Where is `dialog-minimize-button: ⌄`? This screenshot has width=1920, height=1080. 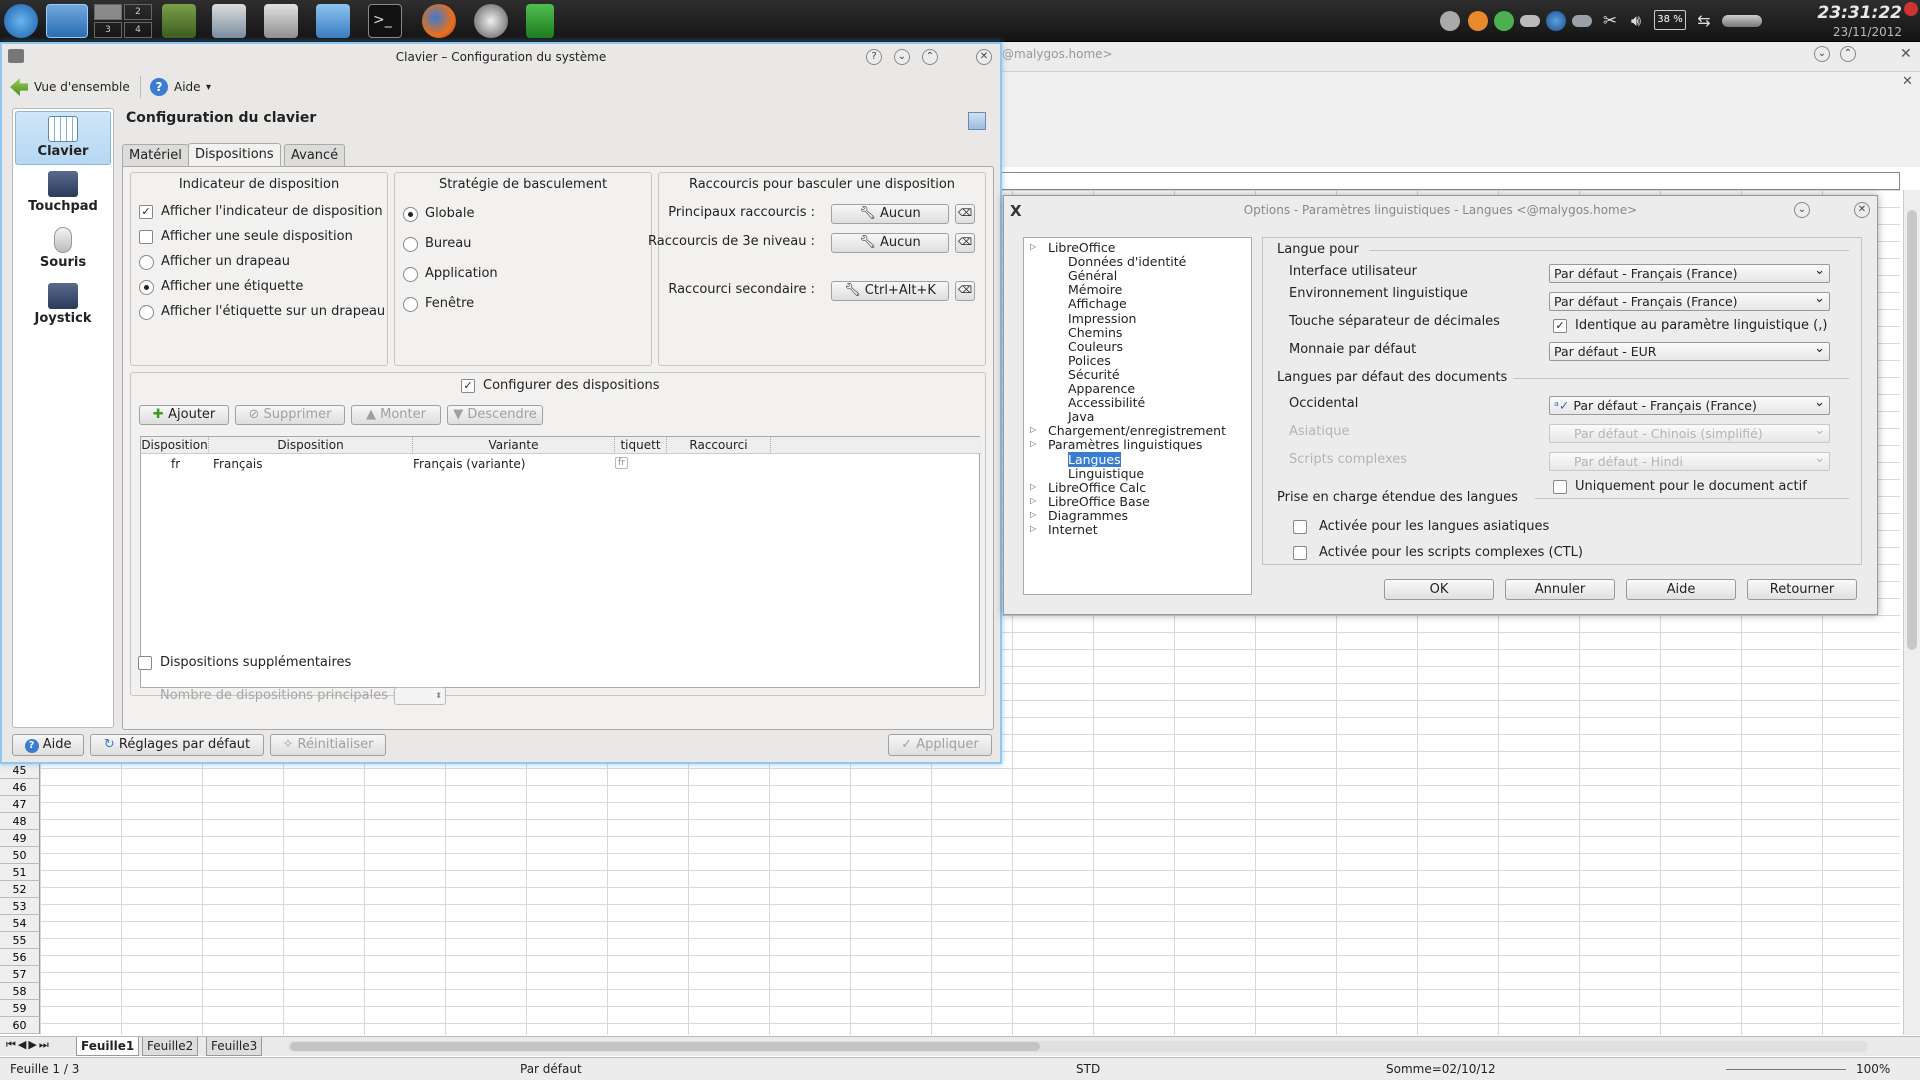 dialog-minimize-button: ⌄ is located at coordinates (1802, 210).